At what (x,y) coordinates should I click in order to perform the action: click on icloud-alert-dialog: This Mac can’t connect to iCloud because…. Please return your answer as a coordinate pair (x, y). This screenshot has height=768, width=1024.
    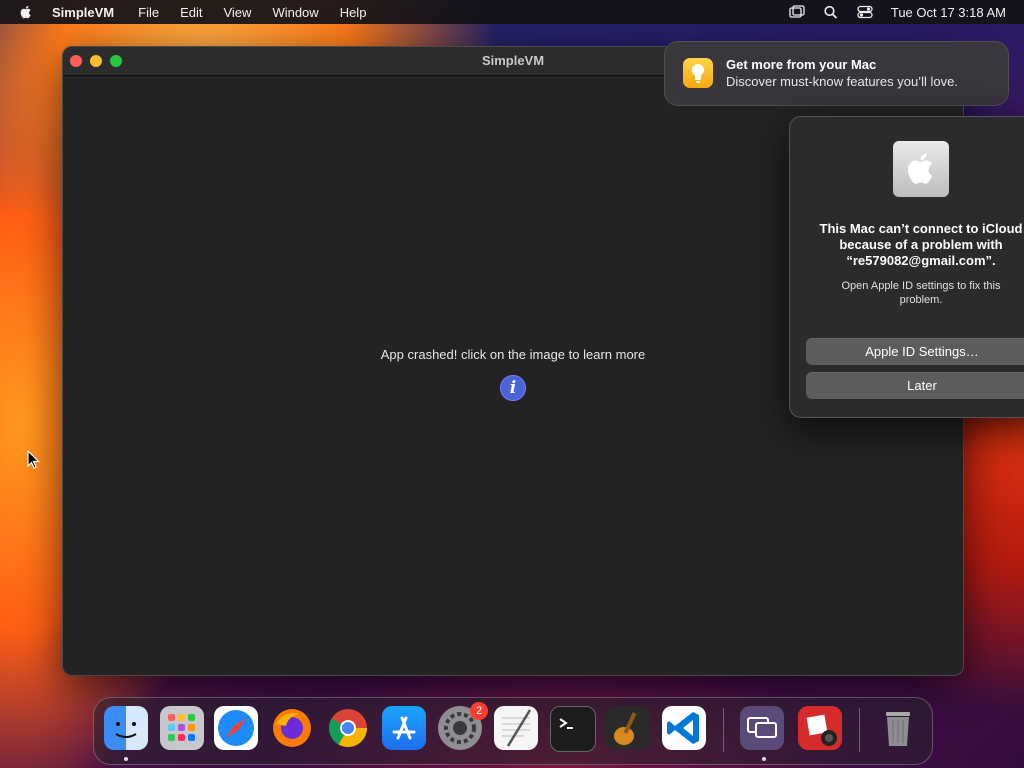
    Looking at the image, I should click on (906, 267).